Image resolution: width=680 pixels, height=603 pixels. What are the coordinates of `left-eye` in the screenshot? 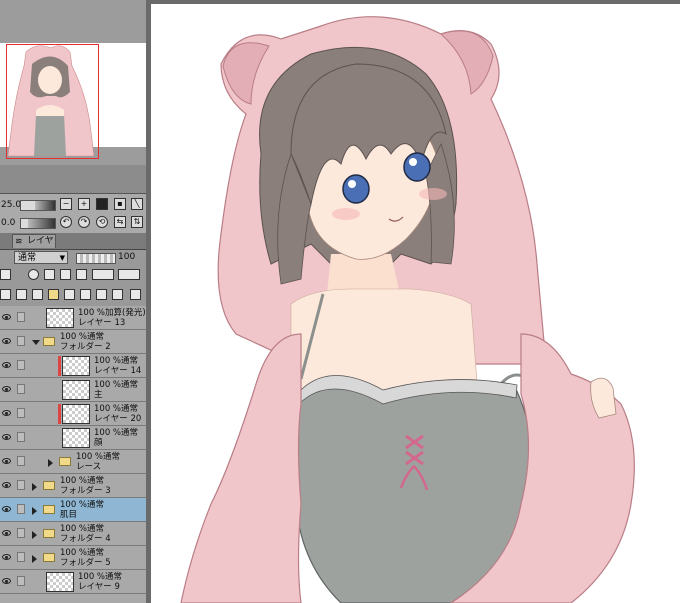 It's located at (356, 189).